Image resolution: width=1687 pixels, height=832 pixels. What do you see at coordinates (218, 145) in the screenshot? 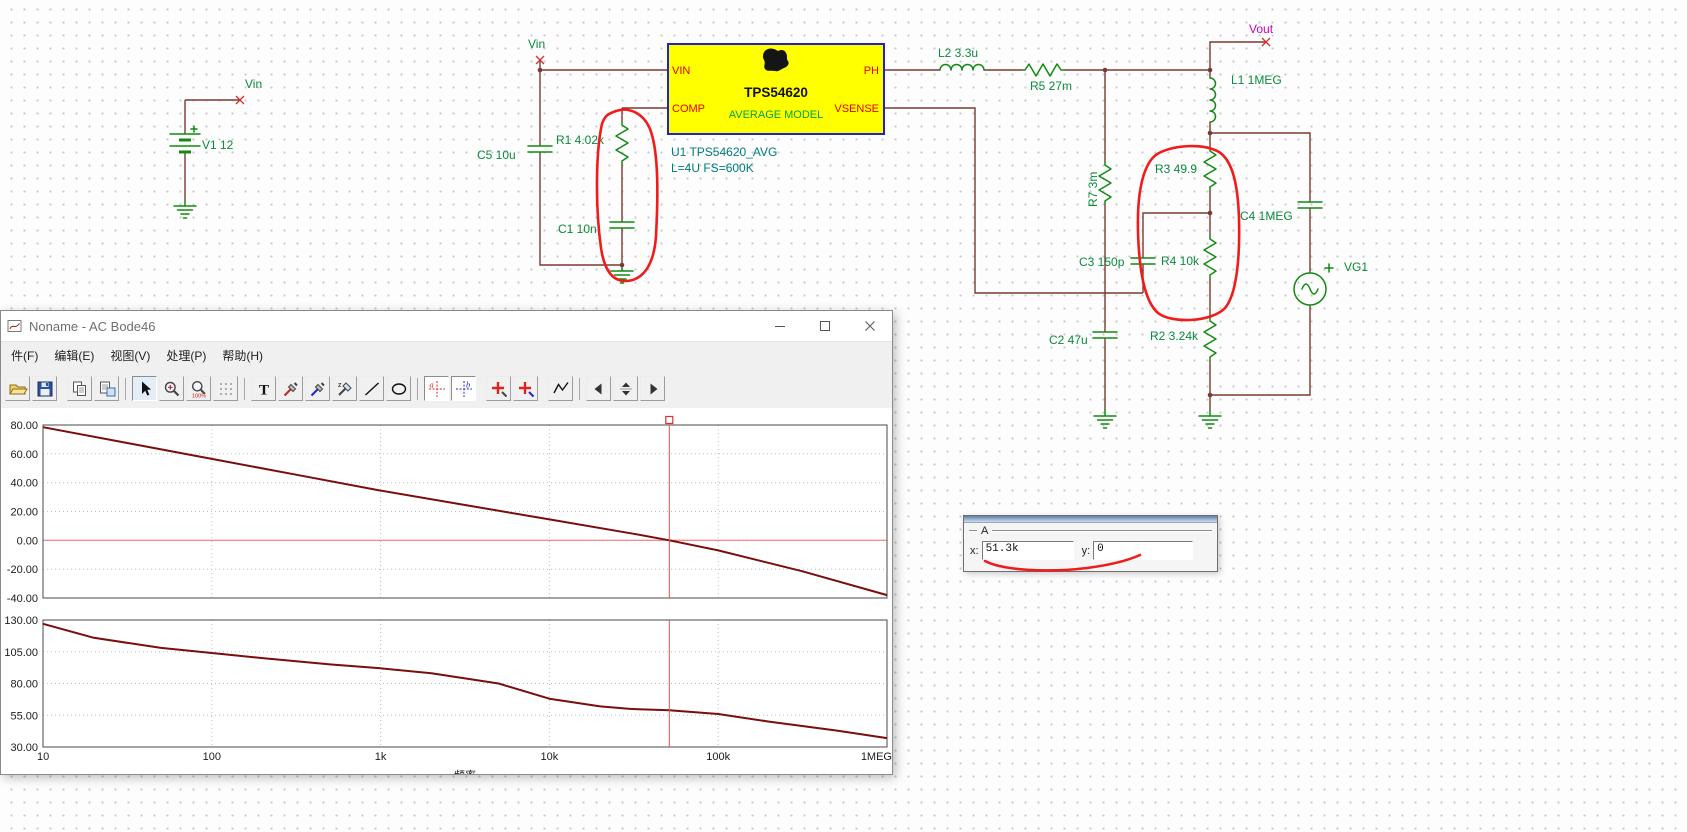
I see `v1-label: V1 12` at bounding box center [218, 145].